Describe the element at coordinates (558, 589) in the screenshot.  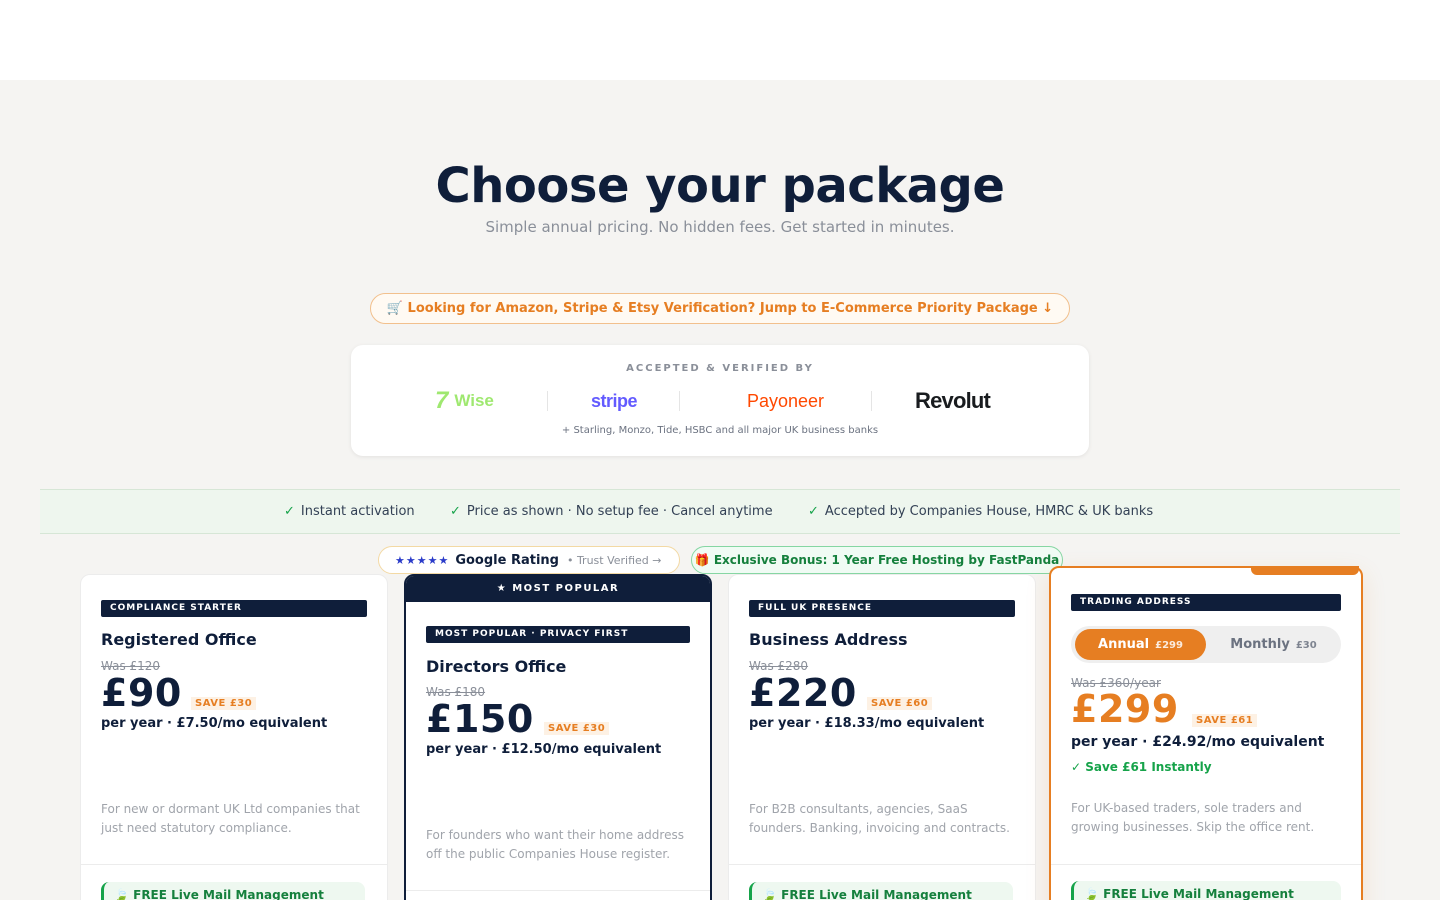
I see `most-popular-header: ★ MOST POPULAR` at that location.